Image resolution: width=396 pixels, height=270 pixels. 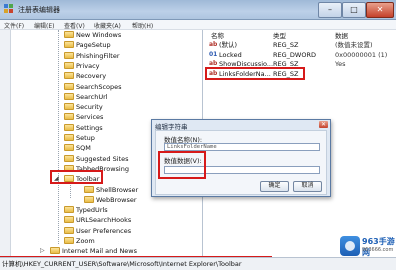 I want to click on column-name-header: 名称, so click(x=217, y=35).